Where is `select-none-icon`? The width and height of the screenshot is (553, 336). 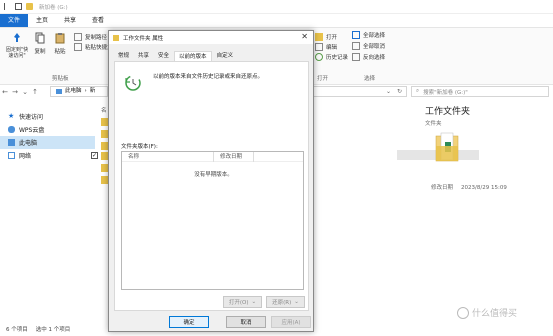 select-none-icon is located at coordinates (356, 46).